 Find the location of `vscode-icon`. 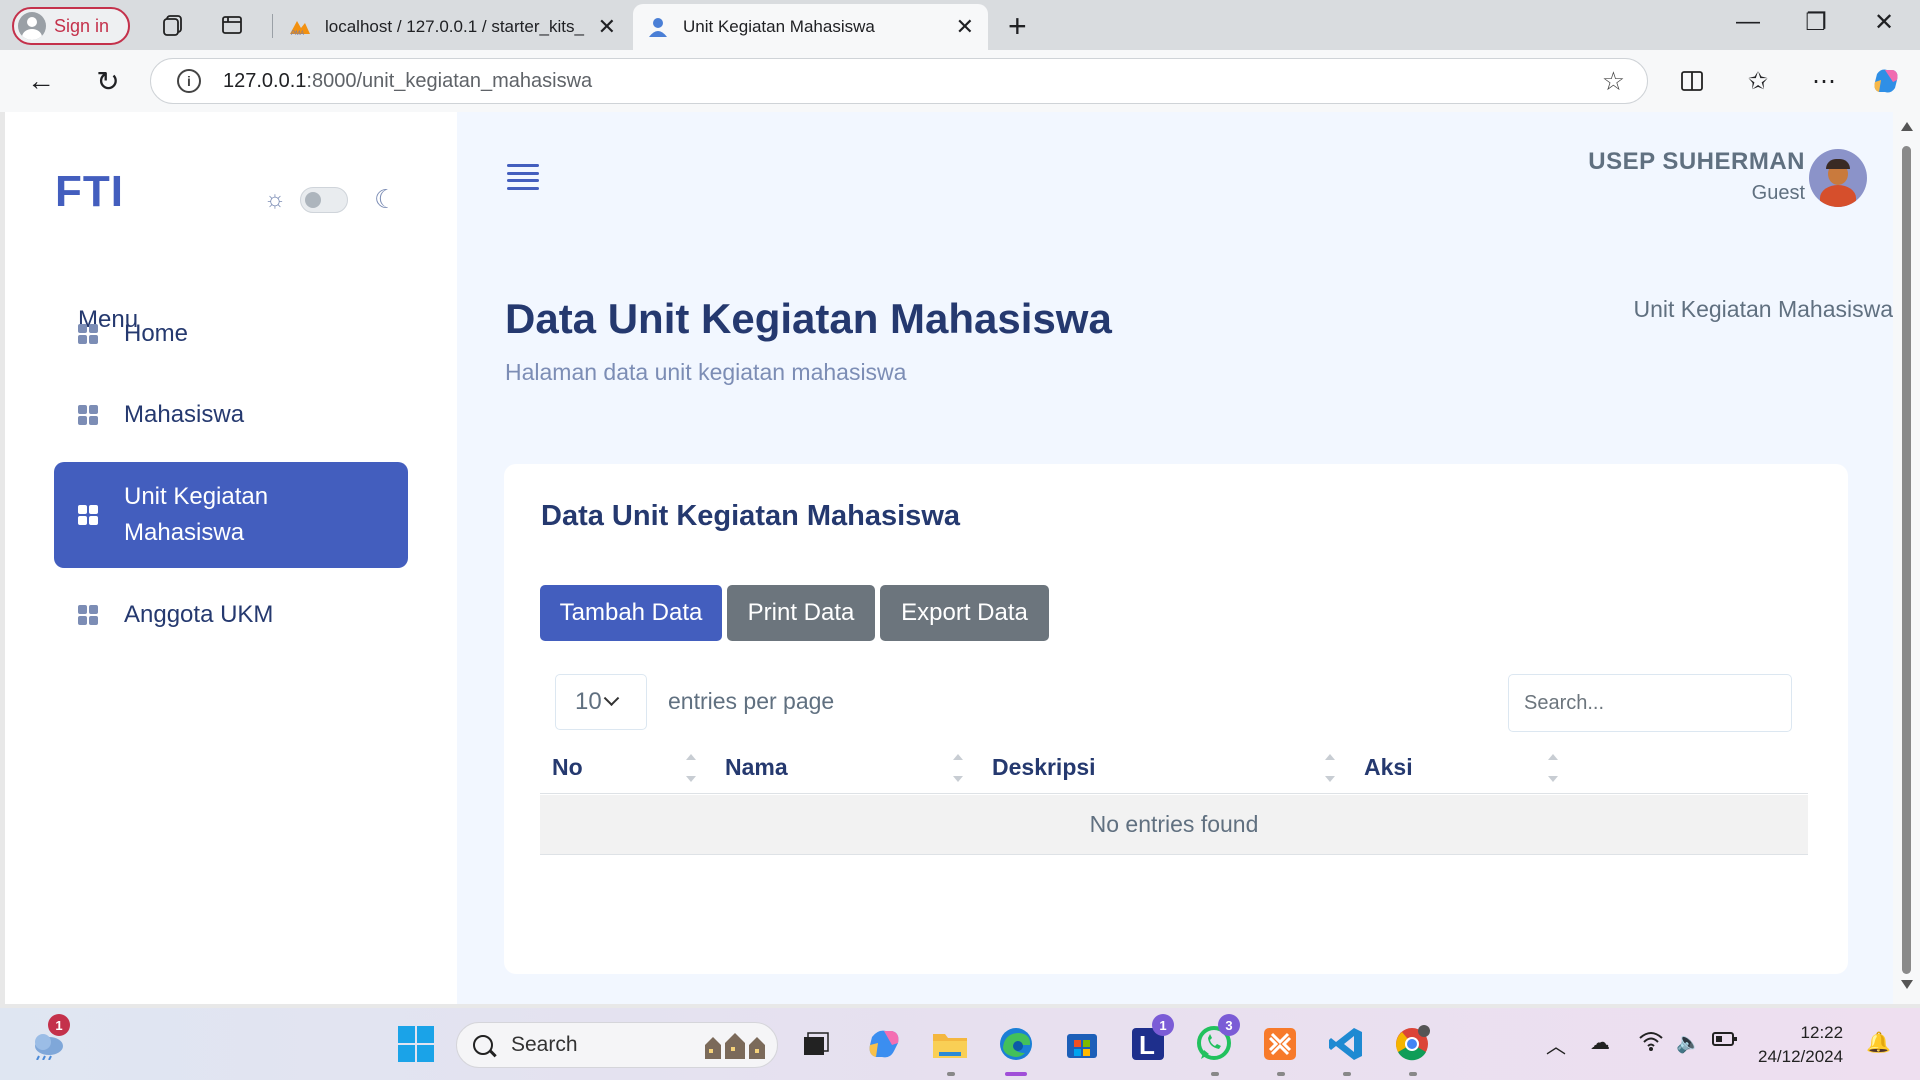

vscode-icon is located at coordinates (1346, 1044).